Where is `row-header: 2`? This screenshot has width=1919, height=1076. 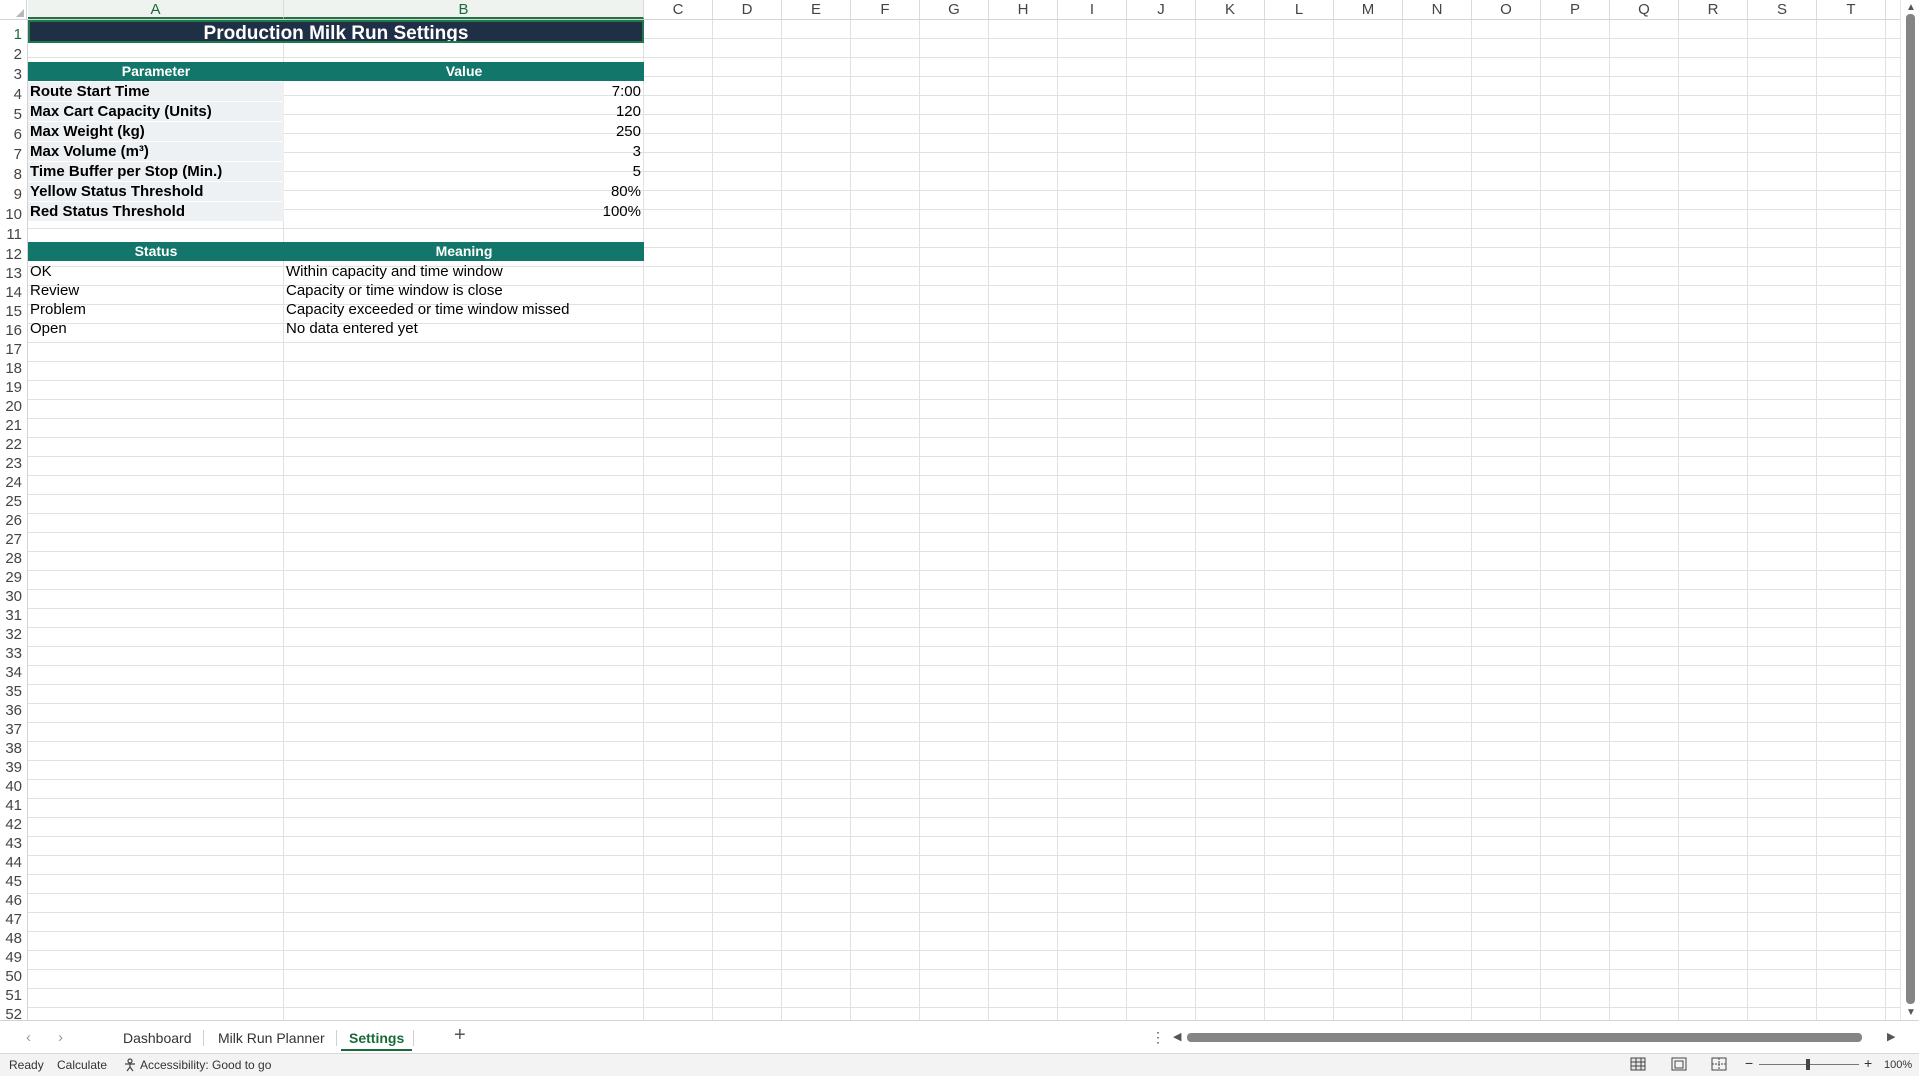 row-header: 2 is located at coordinates (13, 54).